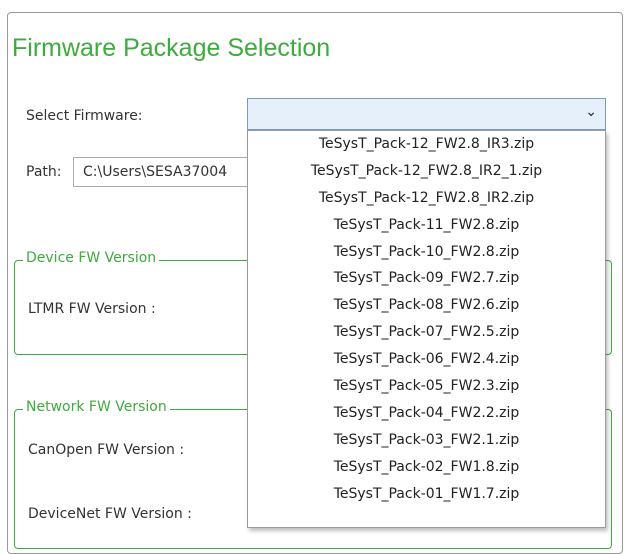 This screenshot has height=554, width=624. I want to click on firmware-option: TeSysT_Pack-06_FW2.4.zip, so click(426, 359).